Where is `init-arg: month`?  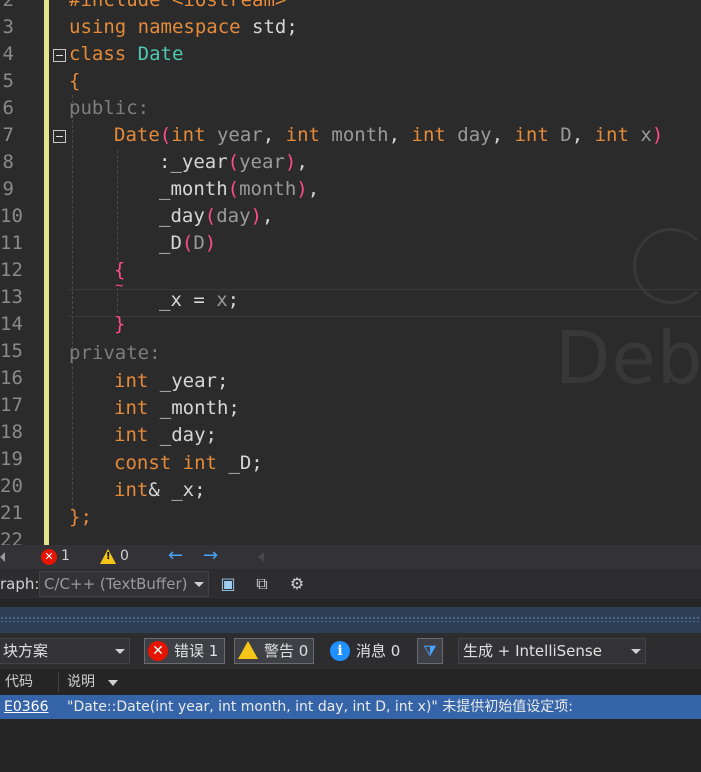 init-arg: month is located at coordinates (268, 189).